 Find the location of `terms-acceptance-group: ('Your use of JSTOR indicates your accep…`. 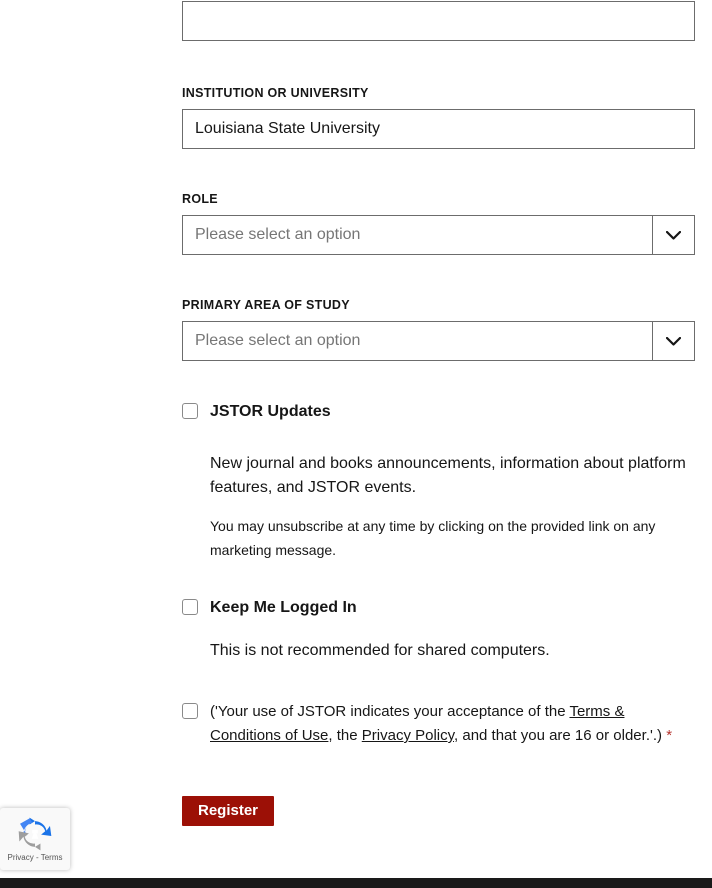

terms-acceptance-group: ('Your use of JSTOR indicates your accep… is located at coordinates (438, 724).